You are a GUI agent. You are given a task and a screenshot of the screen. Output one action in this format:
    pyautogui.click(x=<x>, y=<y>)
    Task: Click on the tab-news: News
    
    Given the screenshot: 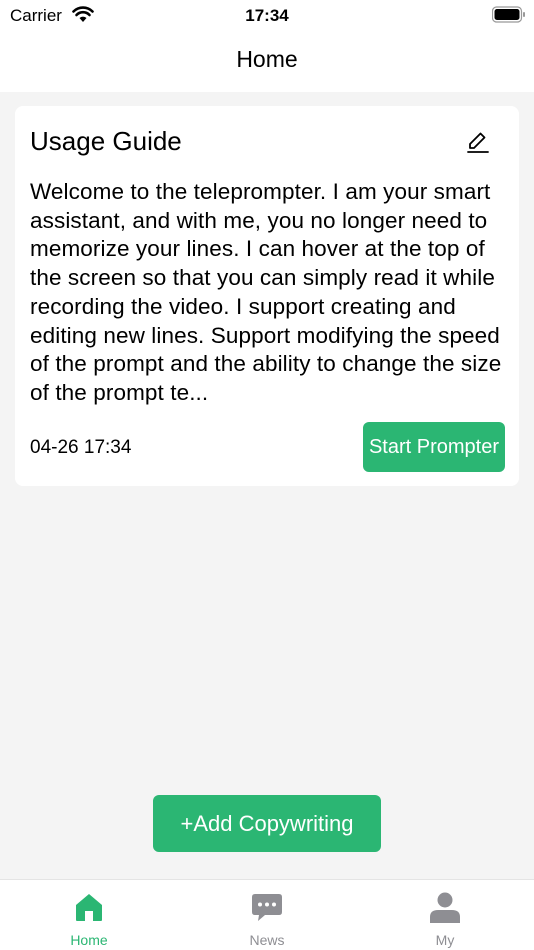 What is the action you would take?
    pyautogui.click(x=267, y=915)
    